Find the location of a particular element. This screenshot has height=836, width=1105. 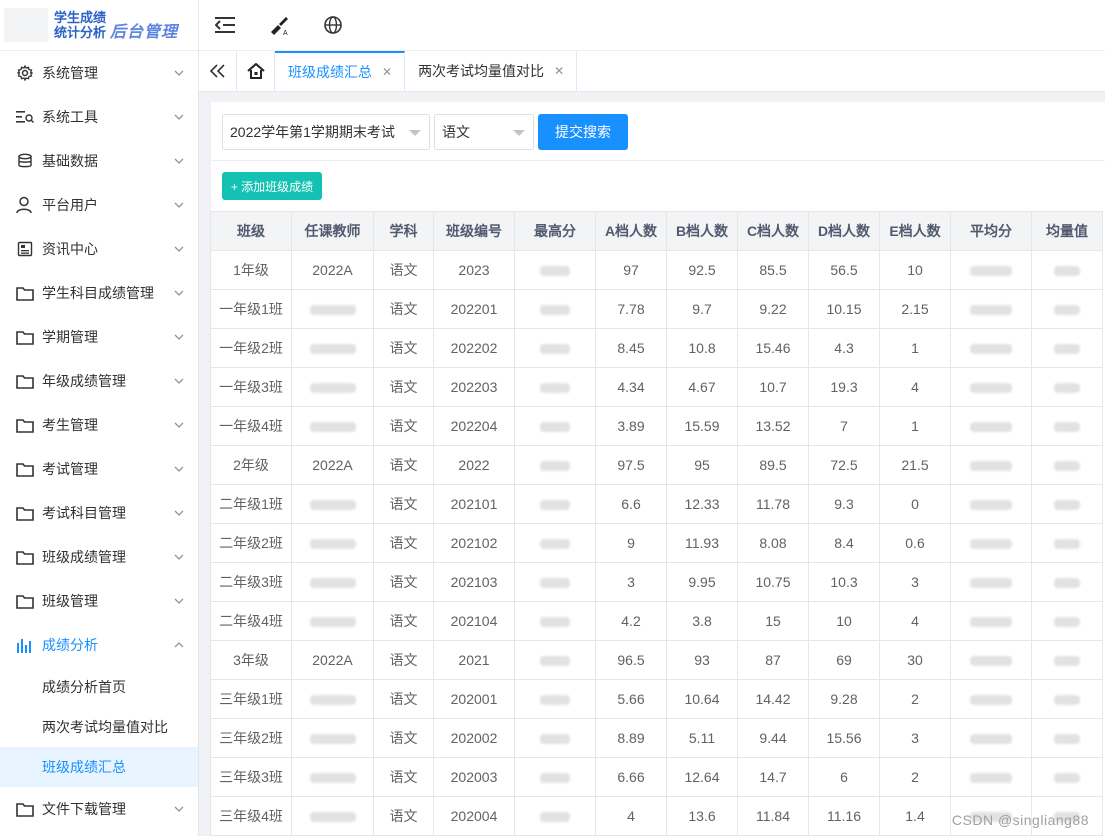

table-row: 一年级1班 语文 202201 7.78 9.7 9.22 10.15 2.15 is located at coordinates (656, 309).